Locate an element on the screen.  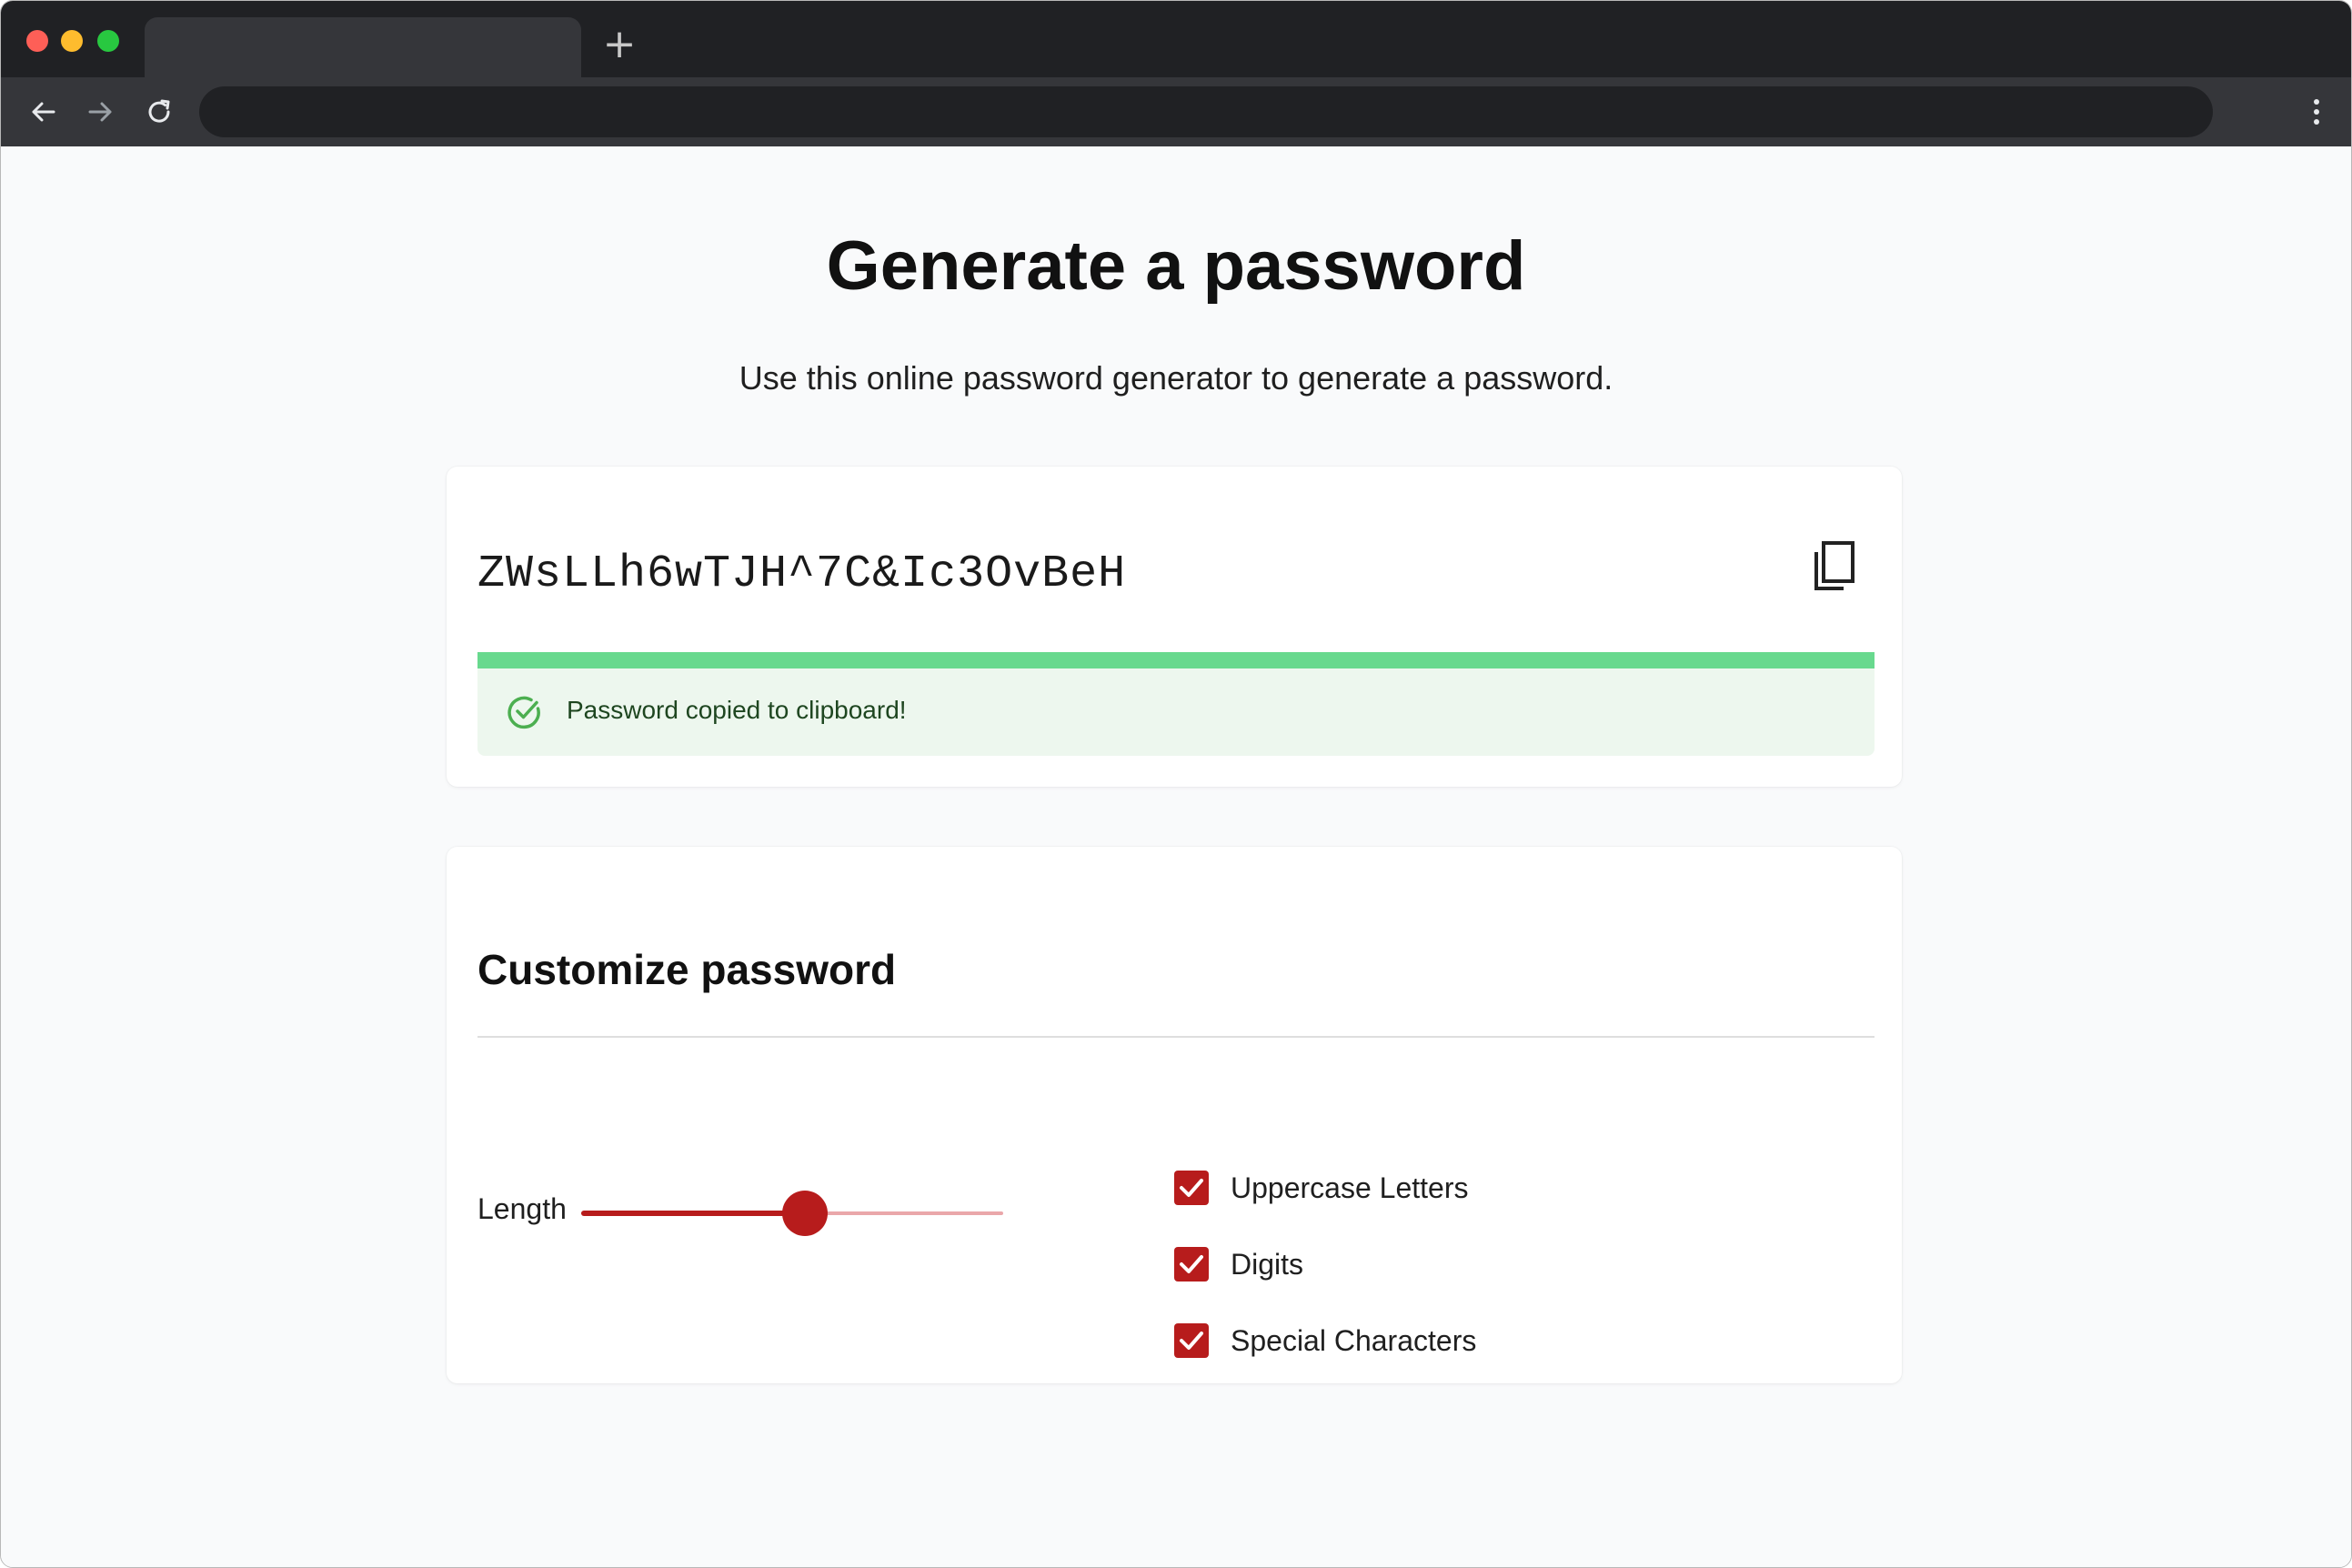
slider-thumb is located at coordinates (805, 1213).